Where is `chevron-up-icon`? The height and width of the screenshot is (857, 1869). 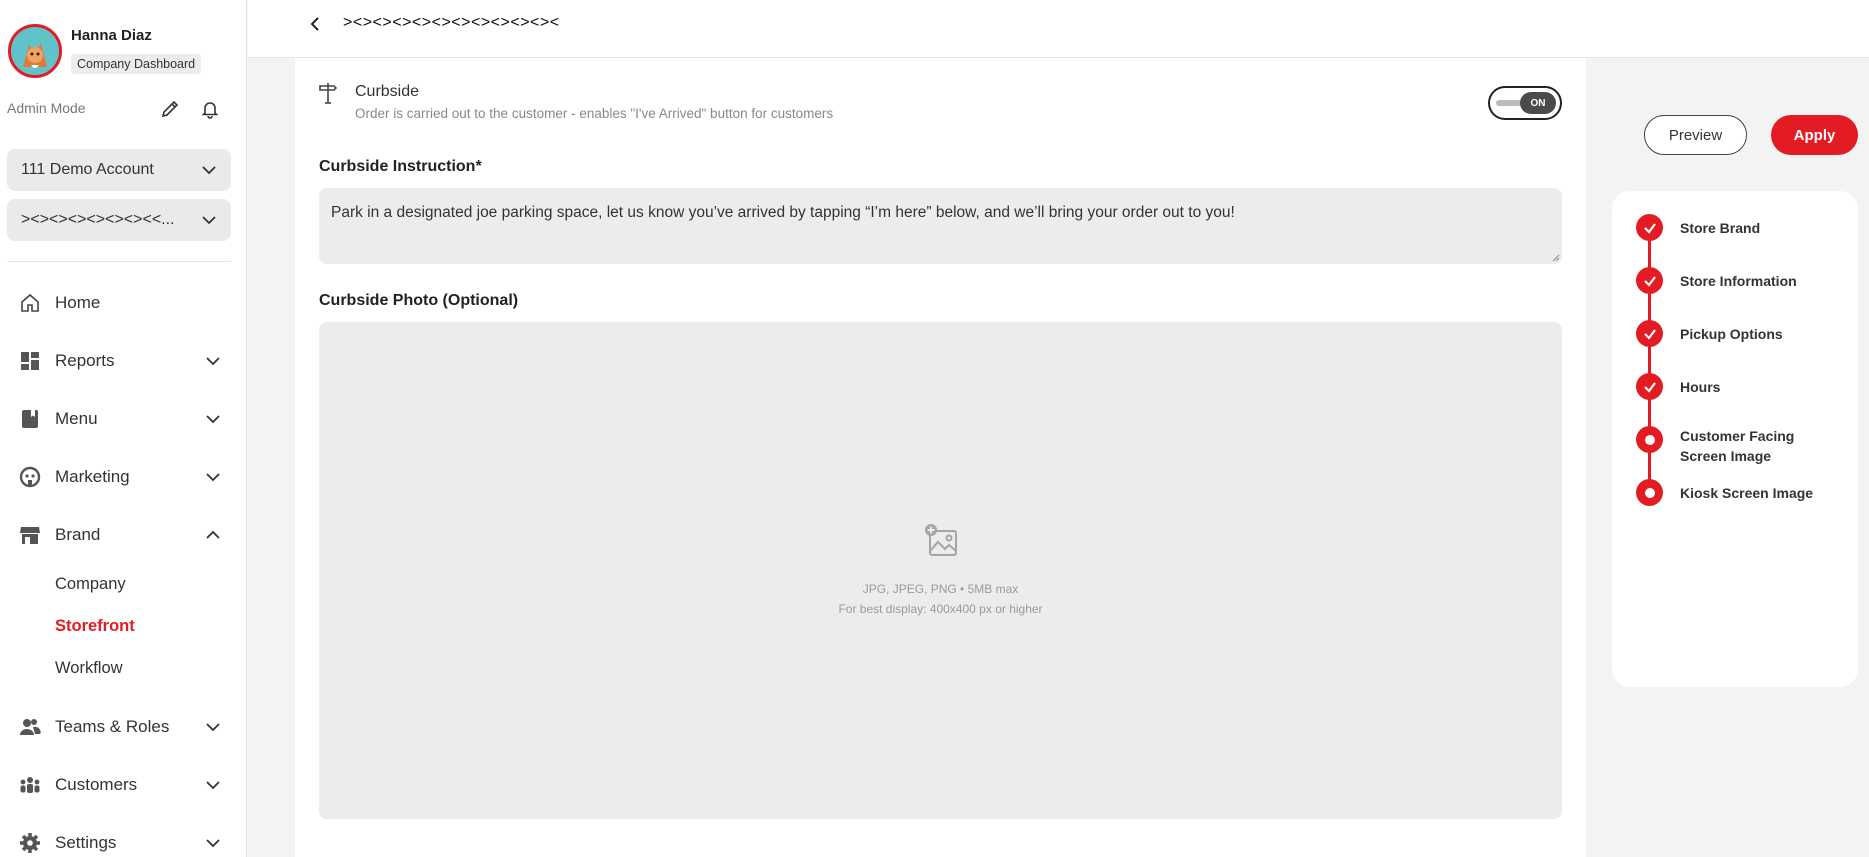
chevron-up-icon is located at coordinates (213, 535).